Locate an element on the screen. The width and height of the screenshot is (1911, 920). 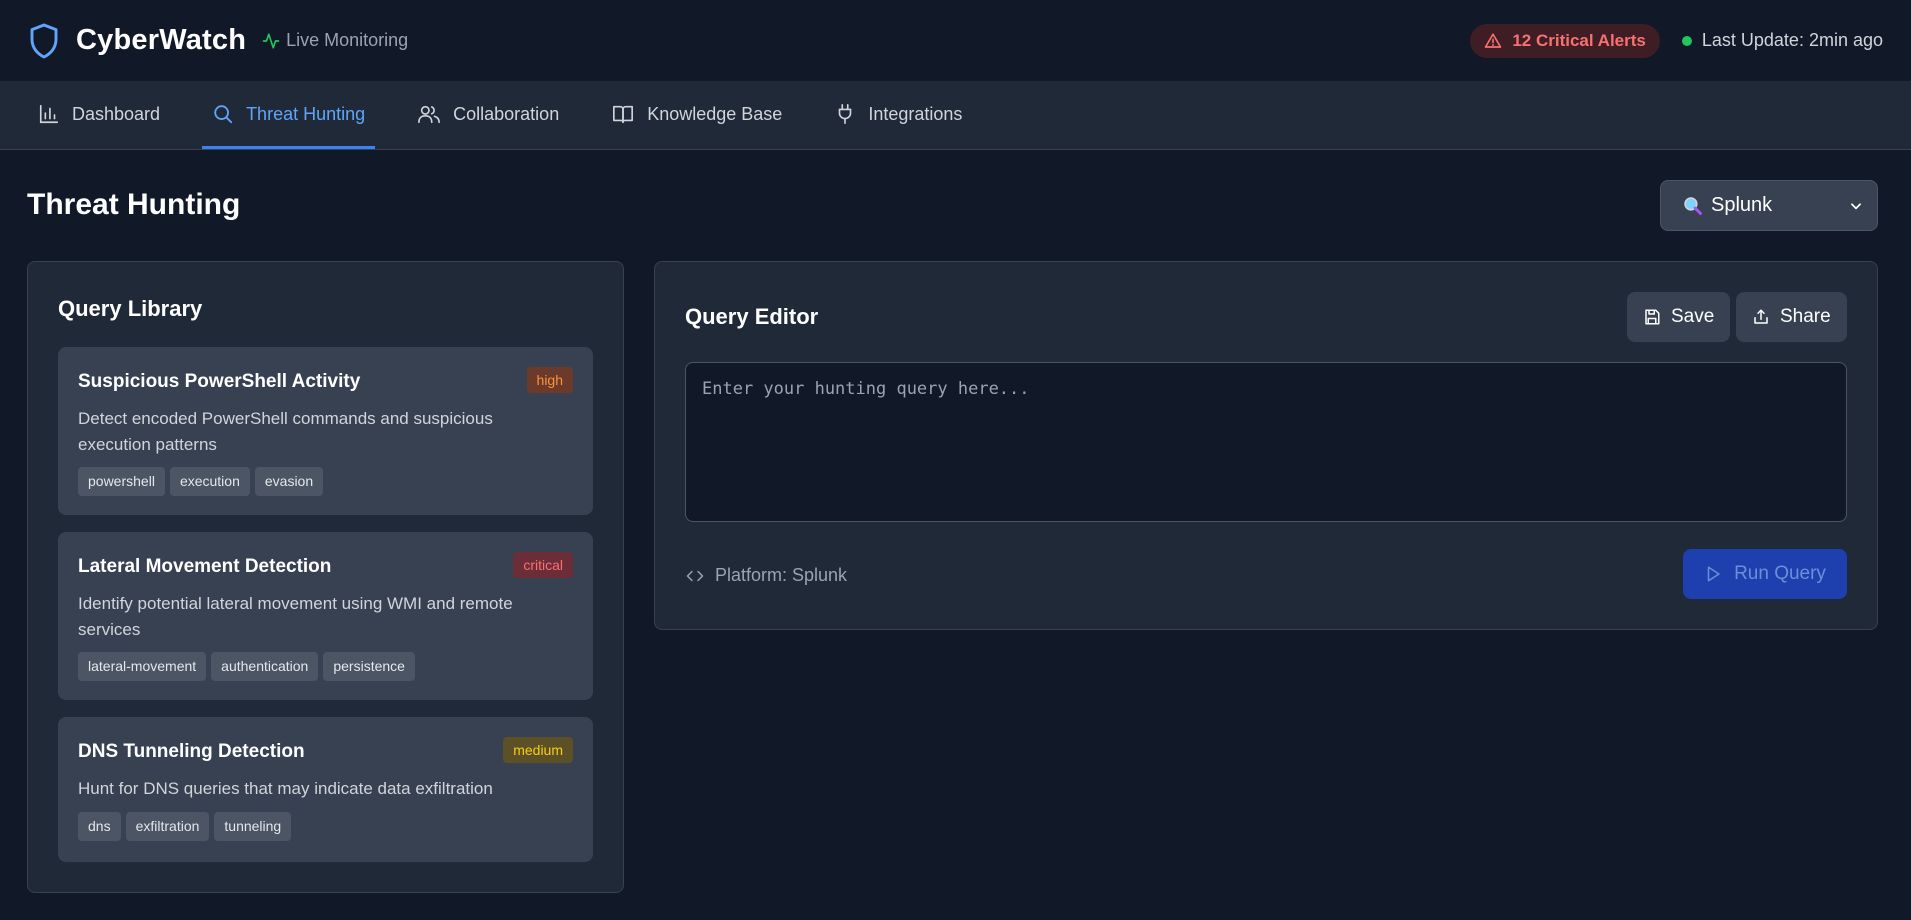
save-icon is located at coordinates (1657, 317).